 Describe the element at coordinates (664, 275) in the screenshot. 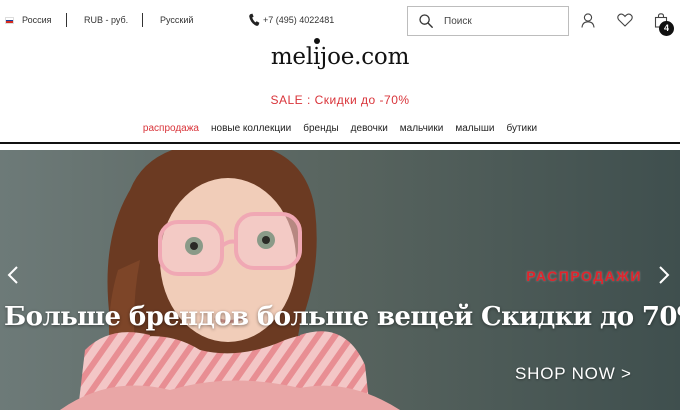

I see `chevron-right-icon` at that location.